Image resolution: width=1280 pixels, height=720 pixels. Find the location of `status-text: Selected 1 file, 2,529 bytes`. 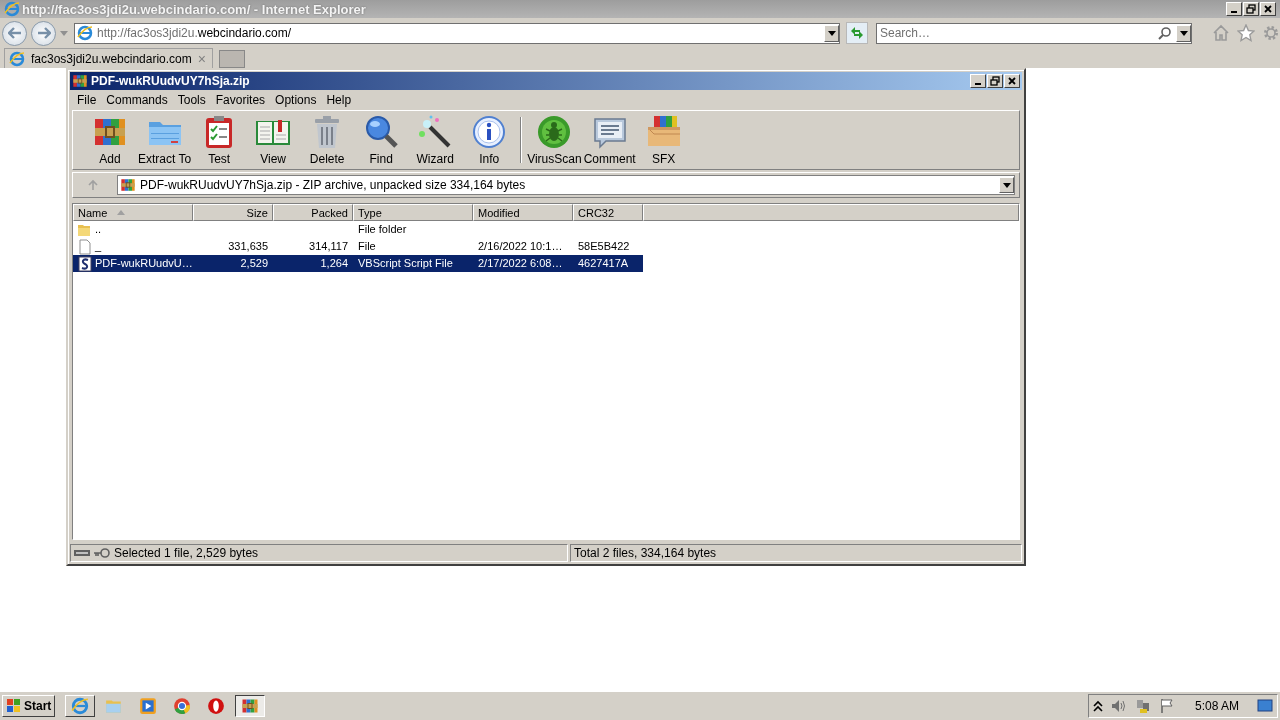

status-text: Selected 1 file, 2,529 bytes is located at coordinates (186, 553).